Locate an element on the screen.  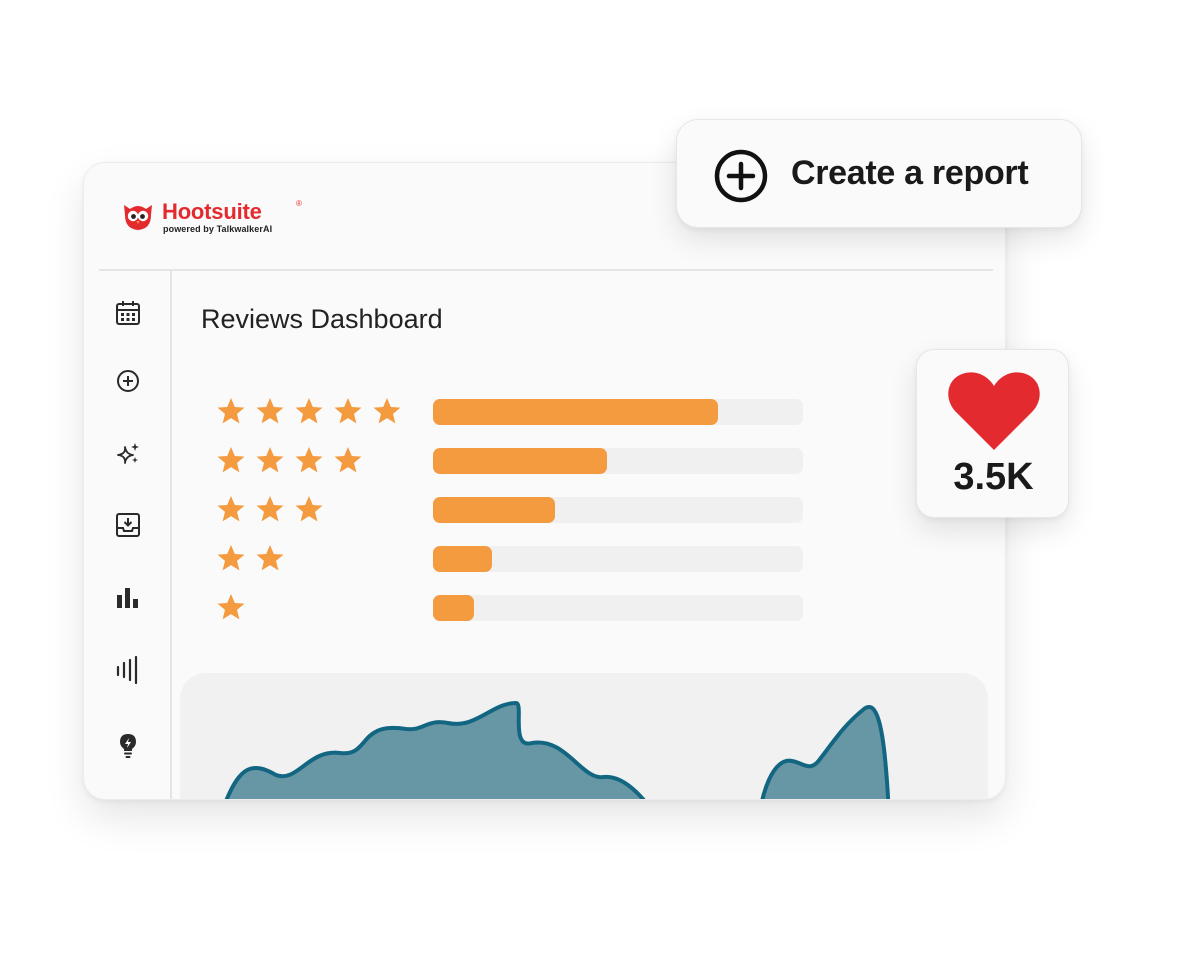
create-report-button: Create a report is located at coordinates (879, 173).